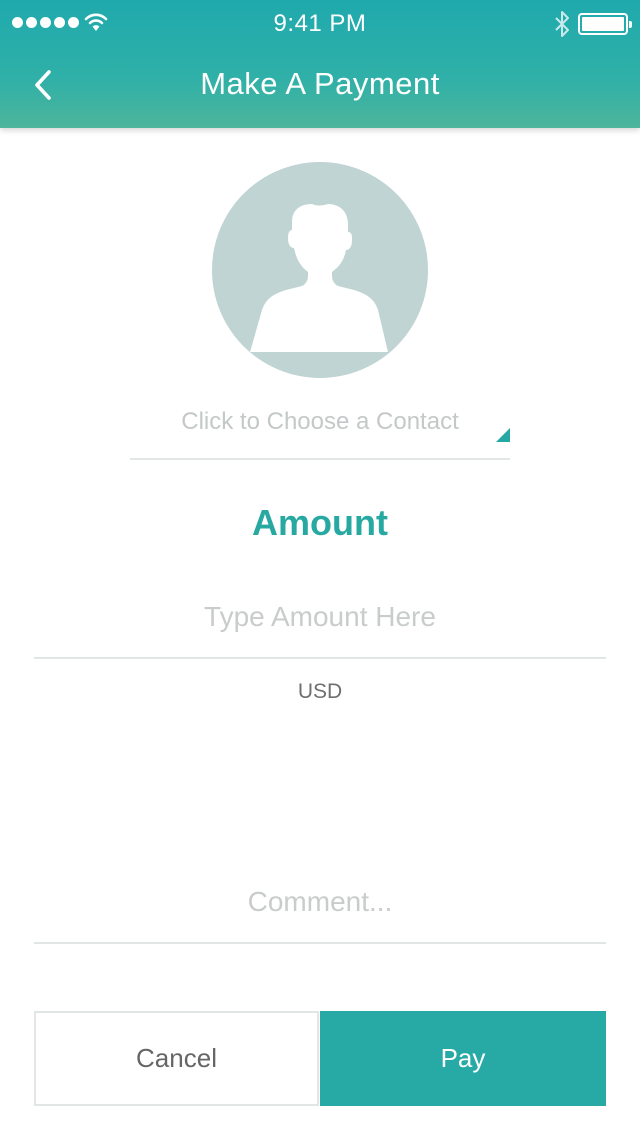  What do you see at coordinates (320, 903) in the screenshot?
I see `comment-input` at bounding box center [320, 903].